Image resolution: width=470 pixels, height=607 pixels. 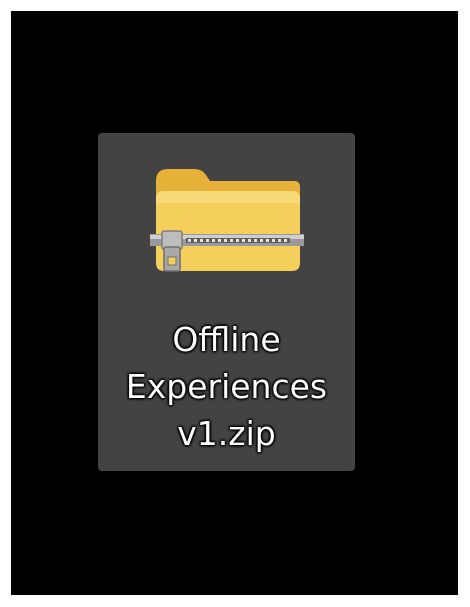 I want to click on file-name-line-2: Experiences, so click(x=226, y=386).